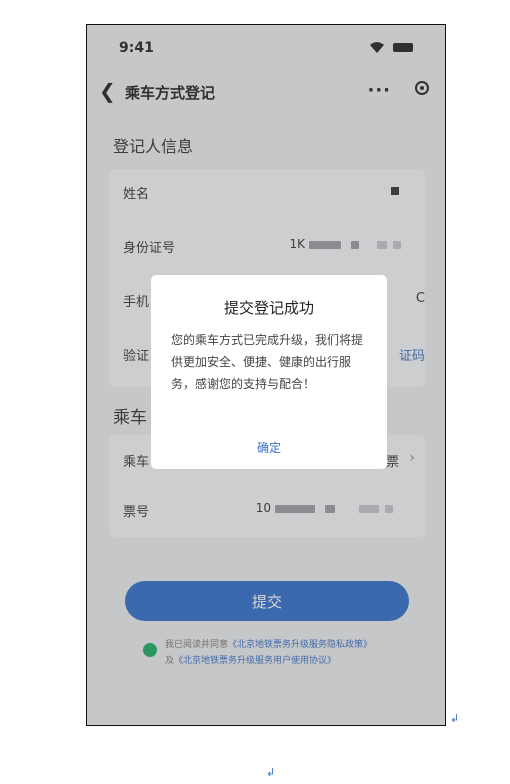 The width and height of the screenshot is (510, 784). What do you see at coordinates (269, 447) in the screenshot?
I see `dialog-ok-button: 确定` at bounding box center [269, 447].